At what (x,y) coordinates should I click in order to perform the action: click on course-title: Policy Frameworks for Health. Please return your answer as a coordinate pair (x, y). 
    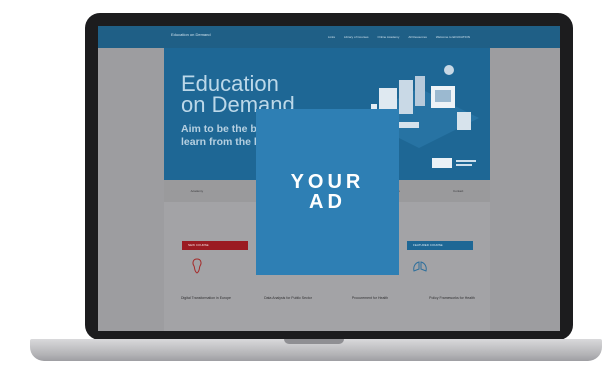
    Looking at the image, I should click on (452, 298).